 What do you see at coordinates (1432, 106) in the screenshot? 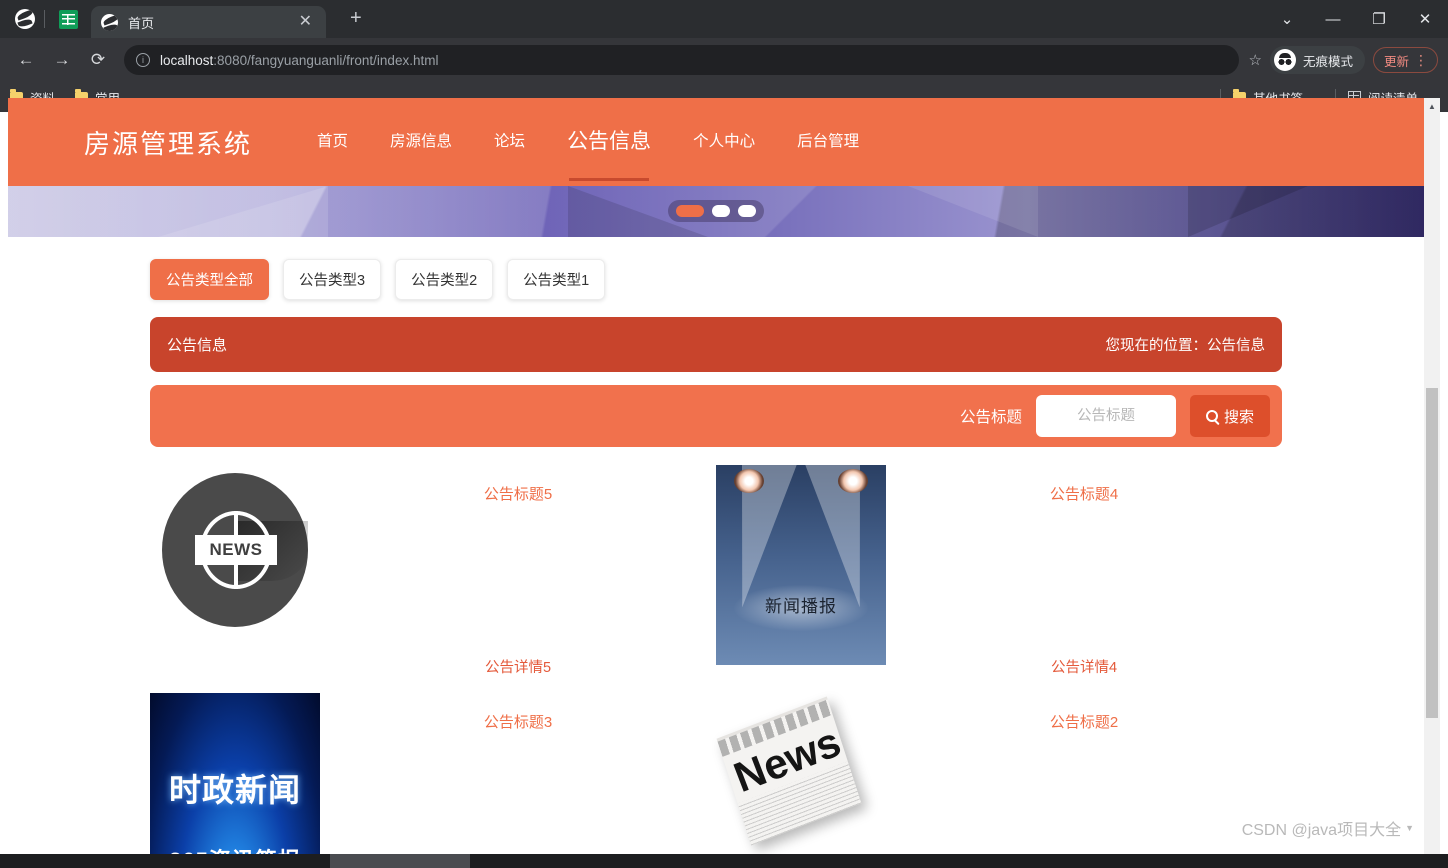
I see `scroll-up-icon: ▲` at bounding box center [1432, 106].